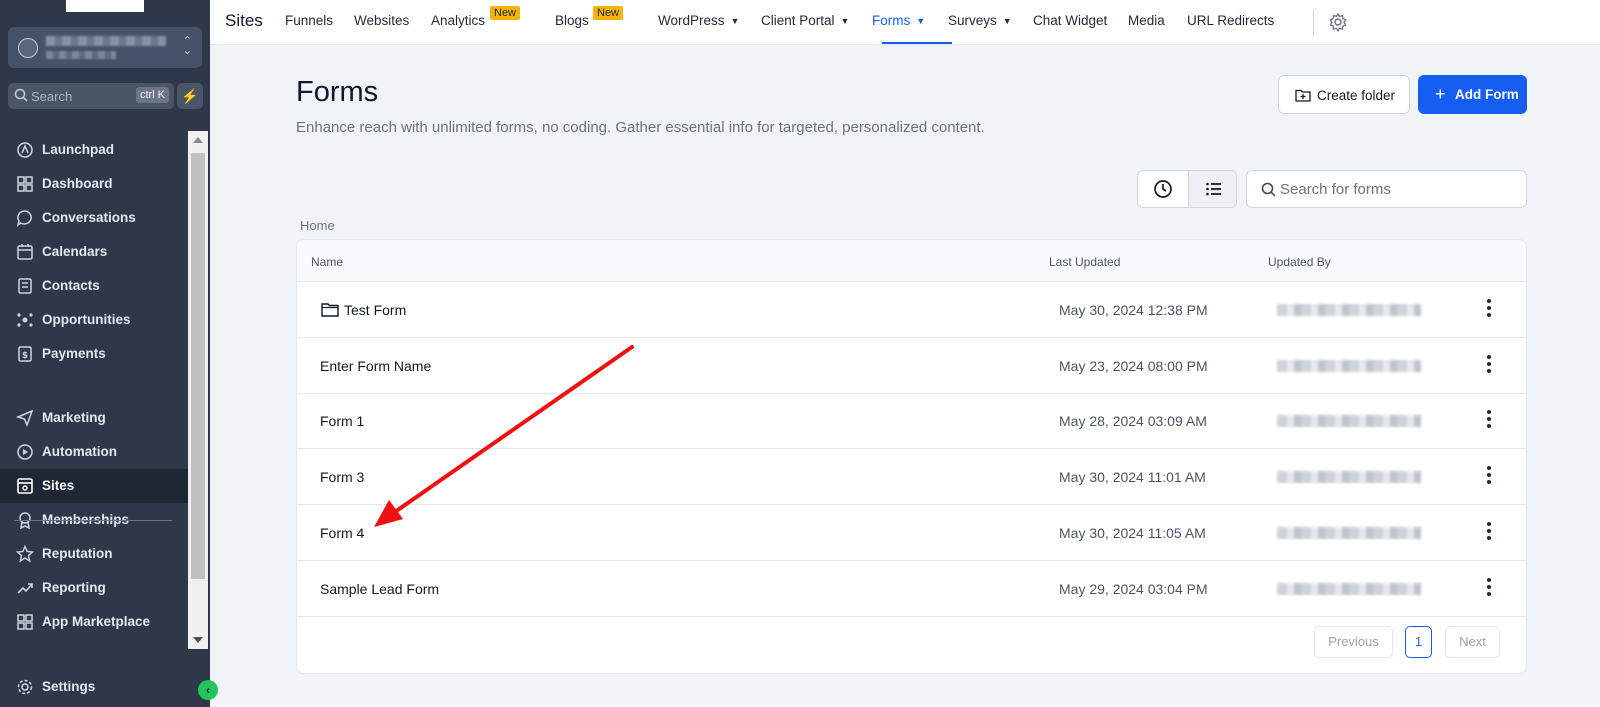 The image size is (1600, 707). What do you see at coordinates (911, 421) in the screenshot?
I see `table-row: Form 1 May 28, 2024 03:09 AM` at bounding box center [911, 421].